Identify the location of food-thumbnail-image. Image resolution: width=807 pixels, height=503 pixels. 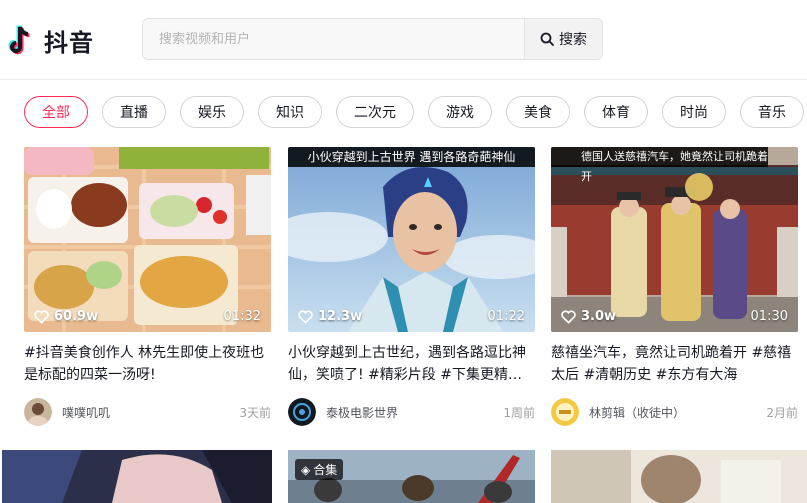
(147, 239).